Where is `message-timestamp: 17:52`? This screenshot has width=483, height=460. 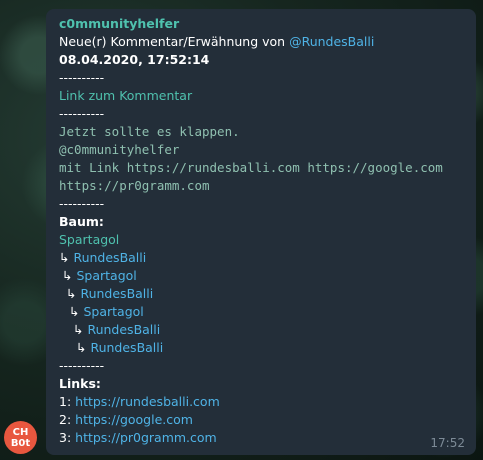
message-timestamp: 17:52 is located at coordinates (447, 443).